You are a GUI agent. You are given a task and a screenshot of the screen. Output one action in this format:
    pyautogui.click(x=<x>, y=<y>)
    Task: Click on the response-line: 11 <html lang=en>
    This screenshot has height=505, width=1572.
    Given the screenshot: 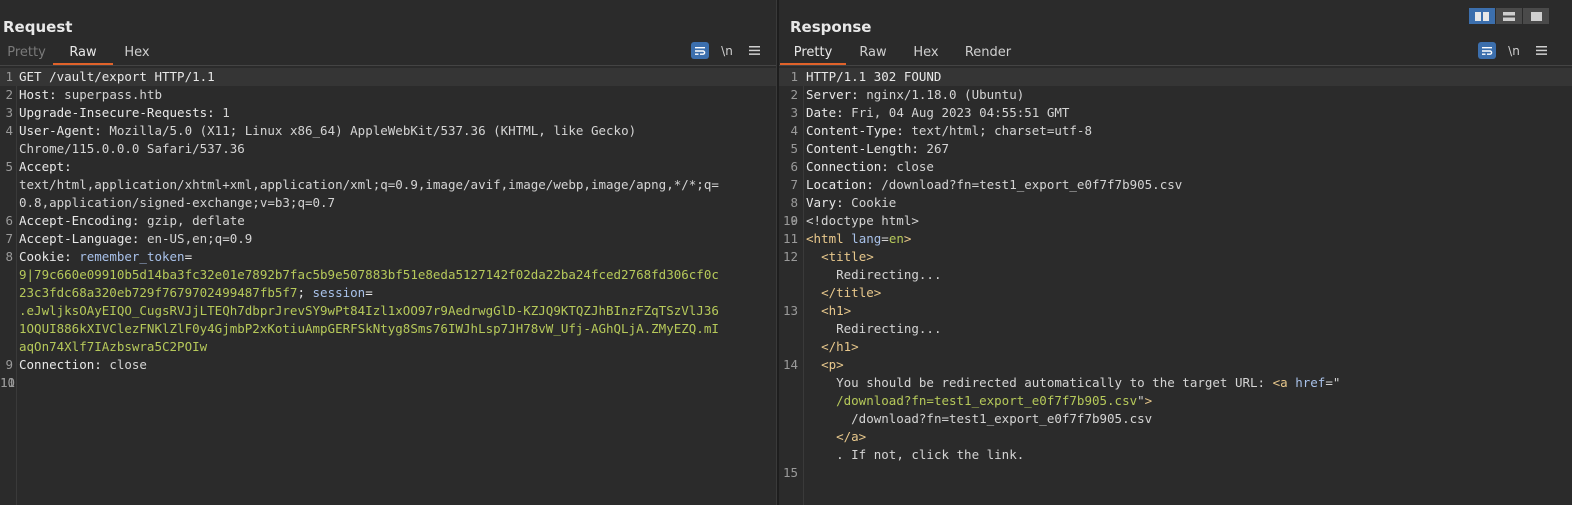 What is the action you would take?
    pyautogui.click(x=847, y=238)
    